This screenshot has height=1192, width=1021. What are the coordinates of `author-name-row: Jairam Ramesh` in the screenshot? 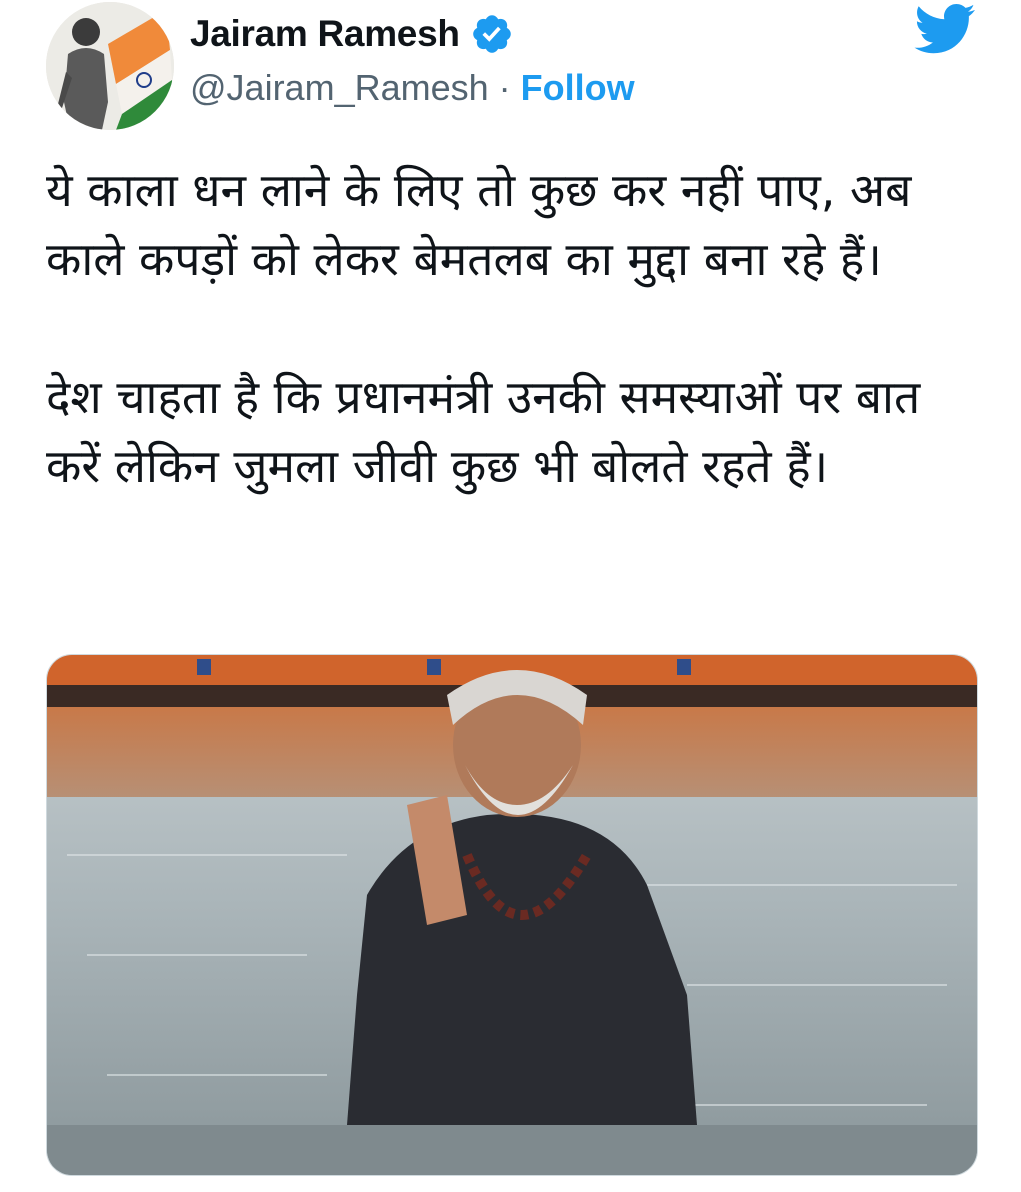 It's located at (352, 34).